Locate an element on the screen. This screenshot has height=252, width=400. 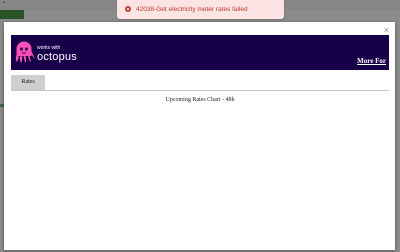
toast-message: 42038-Get electricity meter rates failed is located at coordinates (192, 9).